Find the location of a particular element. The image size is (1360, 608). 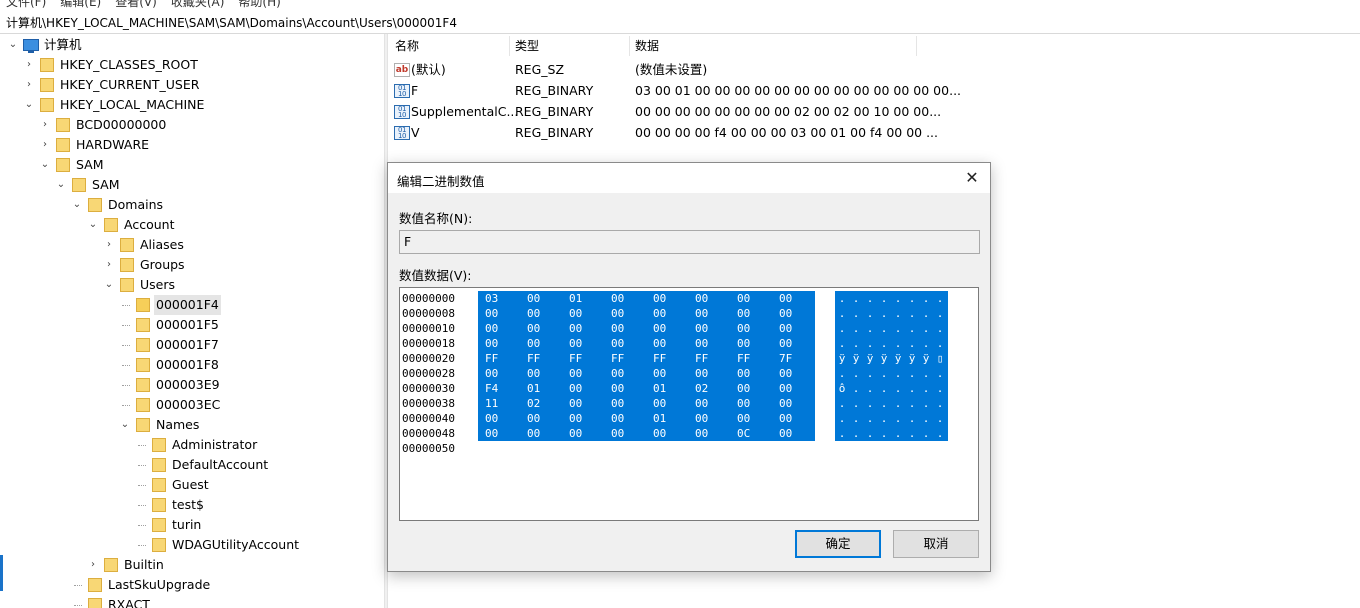

tree-root-label: 计算机 is located at coordinates (63, 44).